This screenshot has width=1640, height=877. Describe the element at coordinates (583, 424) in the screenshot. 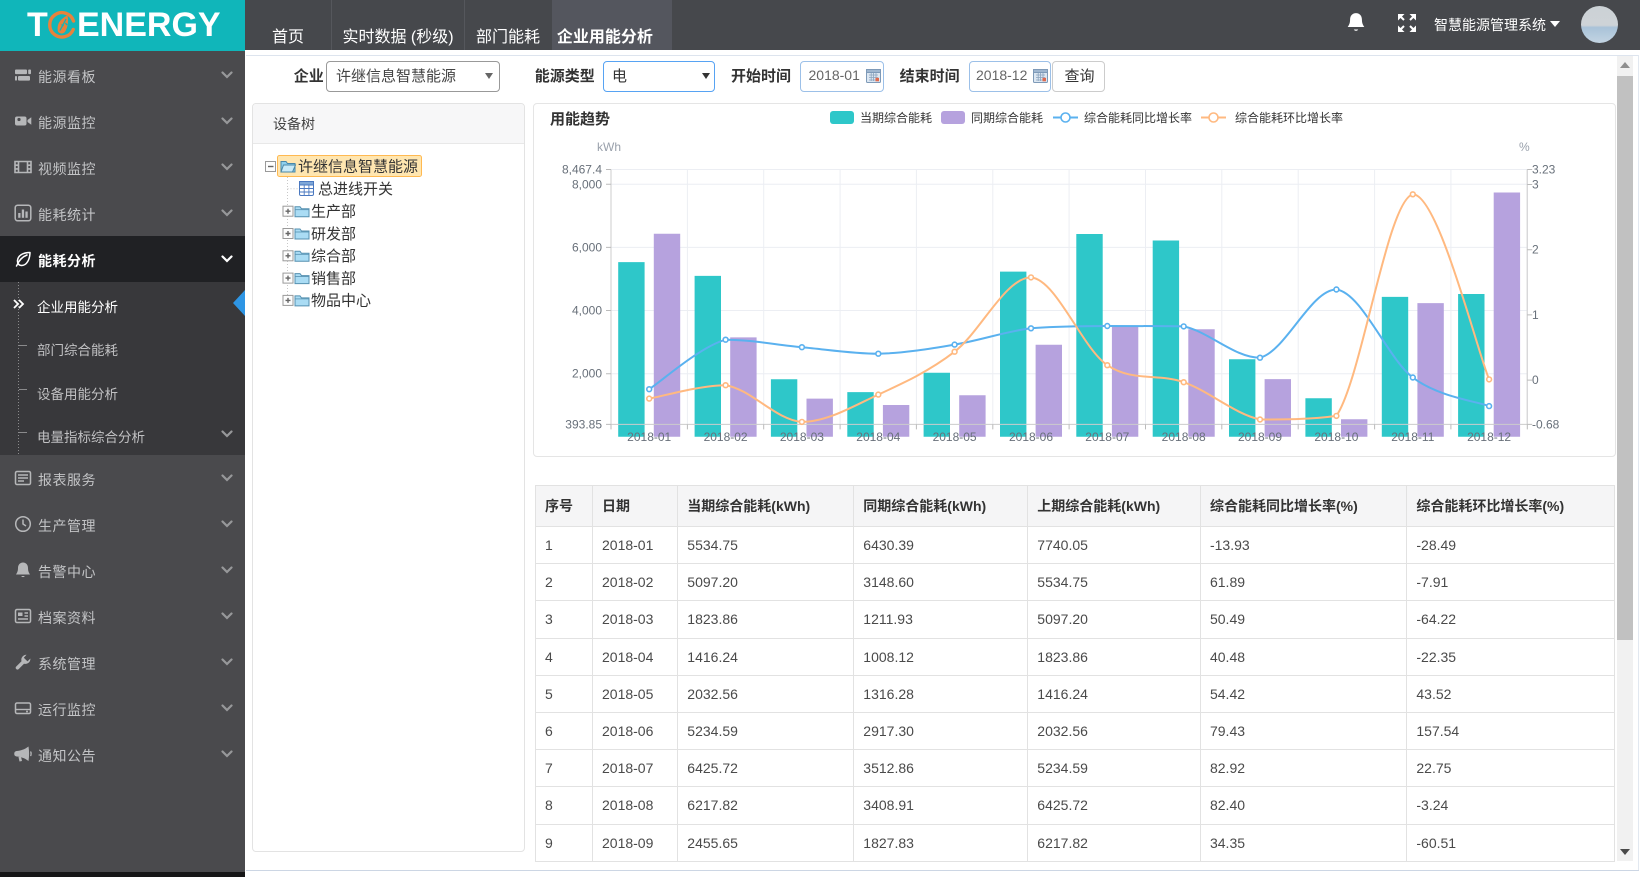

I see `svg-text: 393.85` at that location.